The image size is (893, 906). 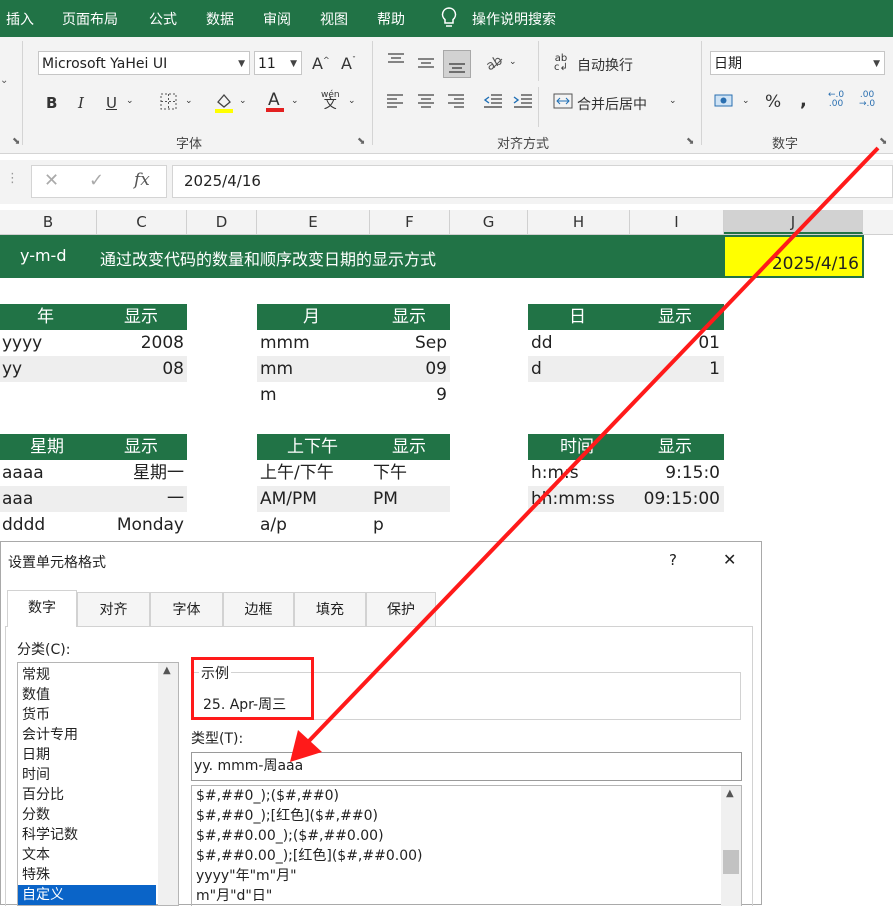 I want to click on column-header-f: F, so click(x=410, y=222).